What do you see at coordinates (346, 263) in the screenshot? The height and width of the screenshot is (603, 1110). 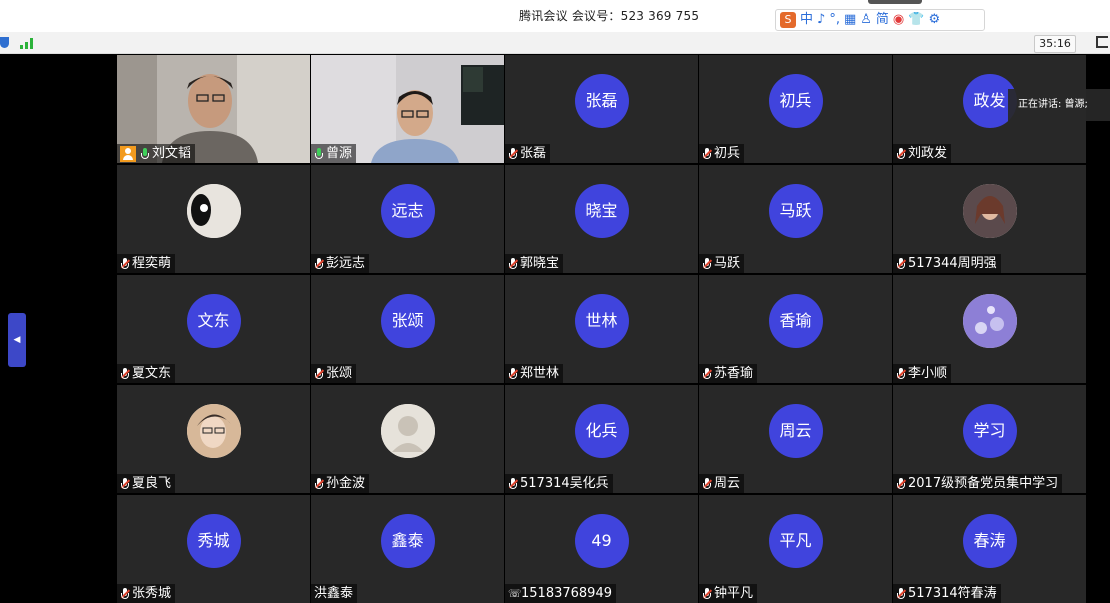 I see `participant-name: 彭远志` at bounding box center [346, 263].